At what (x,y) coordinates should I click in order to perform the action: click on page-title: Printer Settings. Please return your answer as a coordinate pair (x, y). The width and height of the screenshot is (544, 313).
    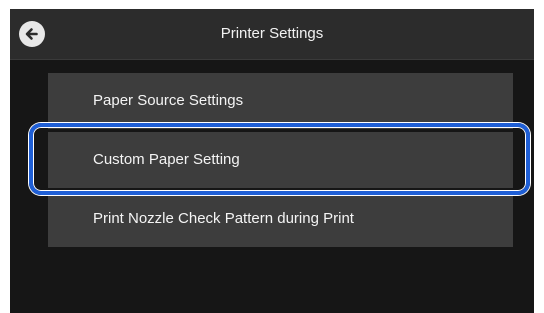
    Looking at the image, I should click on (272, 33).